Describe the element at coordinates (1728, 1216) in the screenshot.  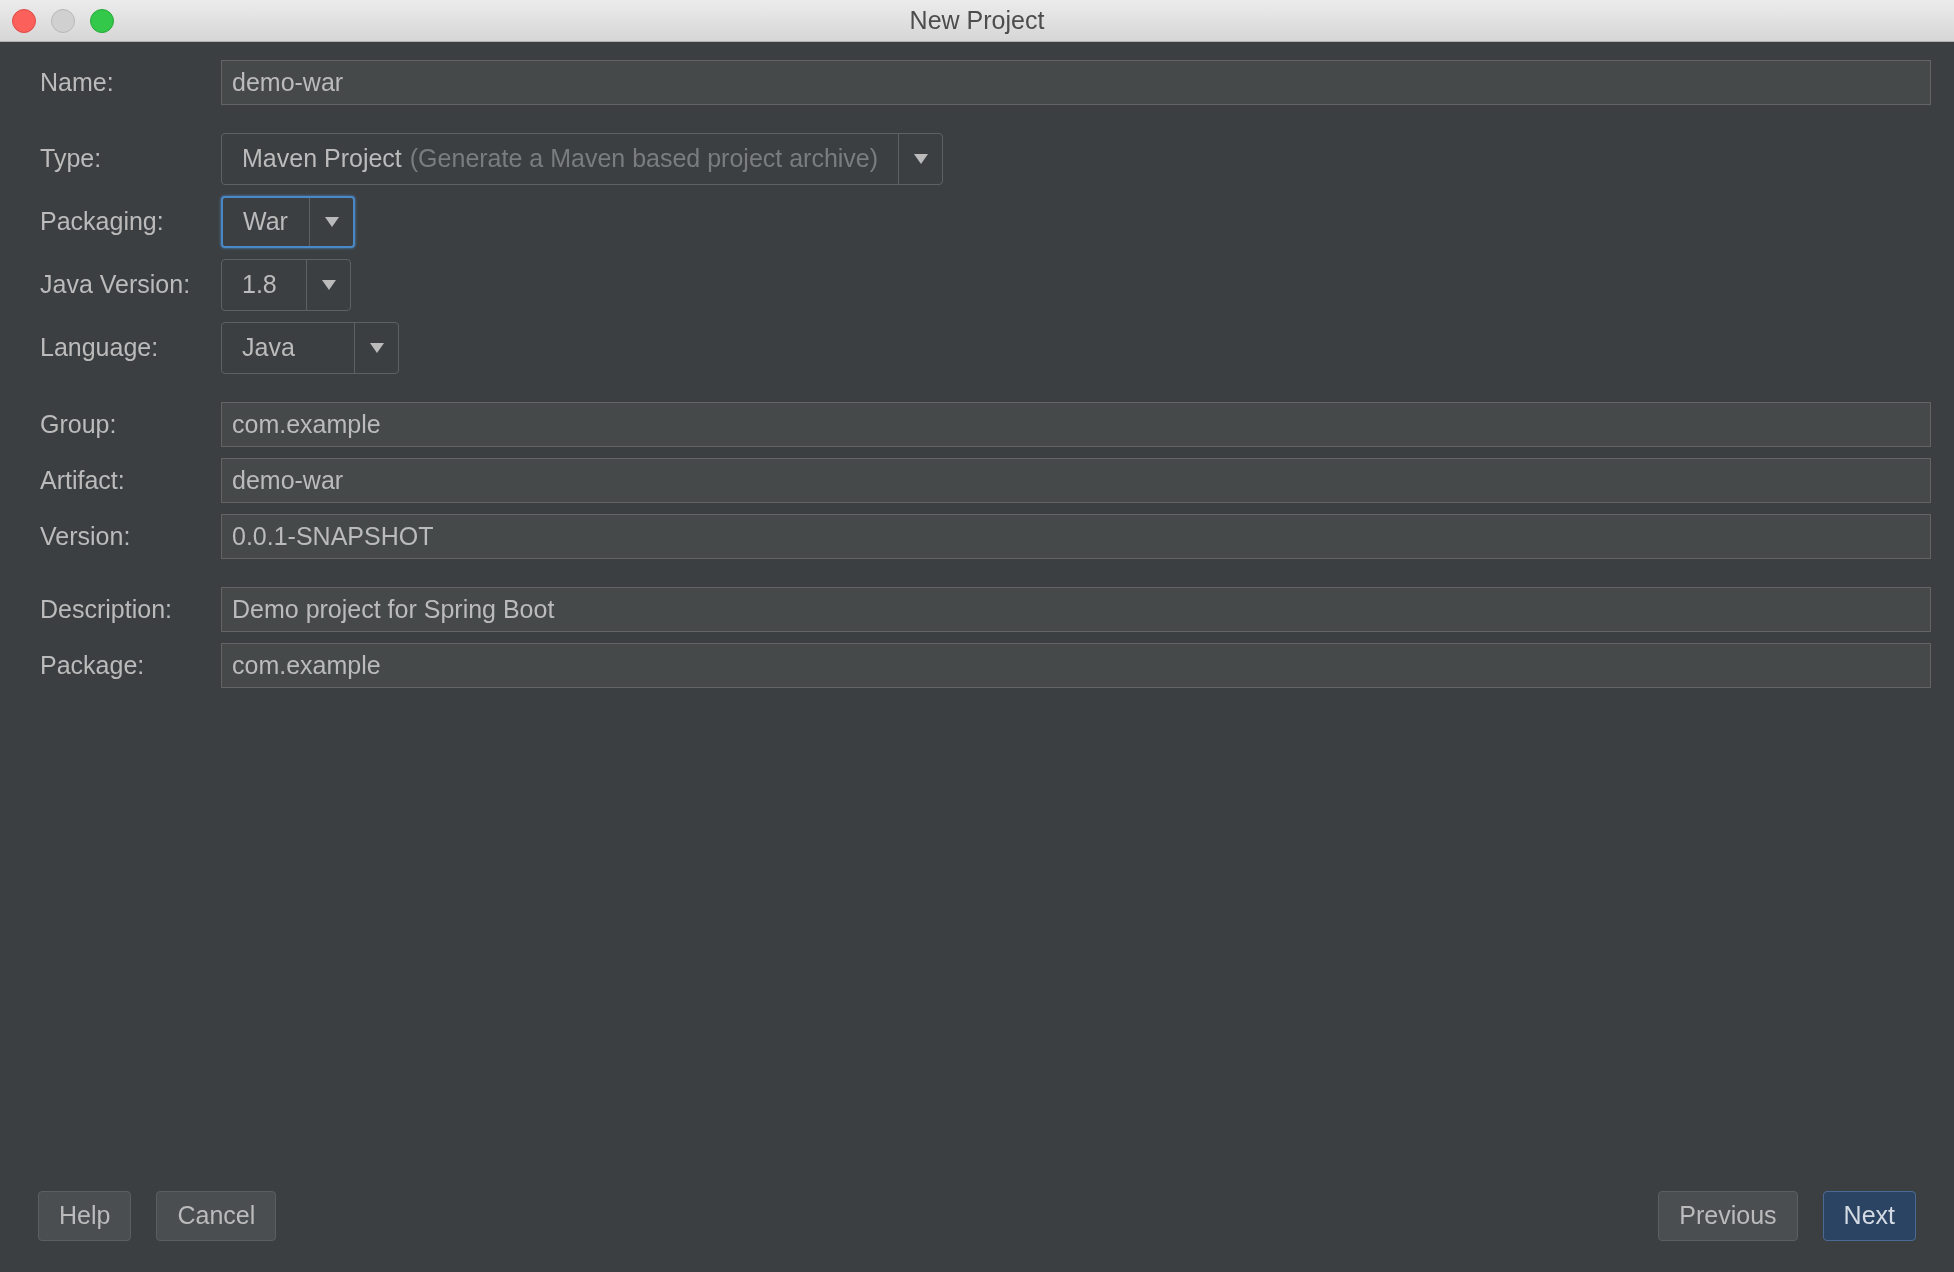
I see `dialog-button: Previous` at that location.